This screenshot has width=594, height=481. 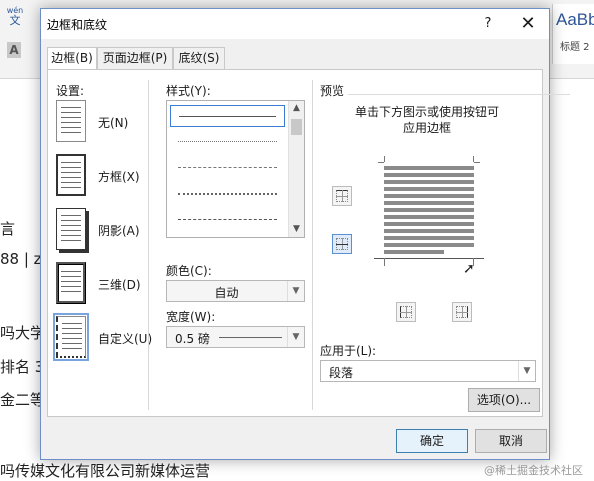 I want to click on preview-hint: 单击下方图示或使用按钮可 应用边框, so click(x=427, y=120).